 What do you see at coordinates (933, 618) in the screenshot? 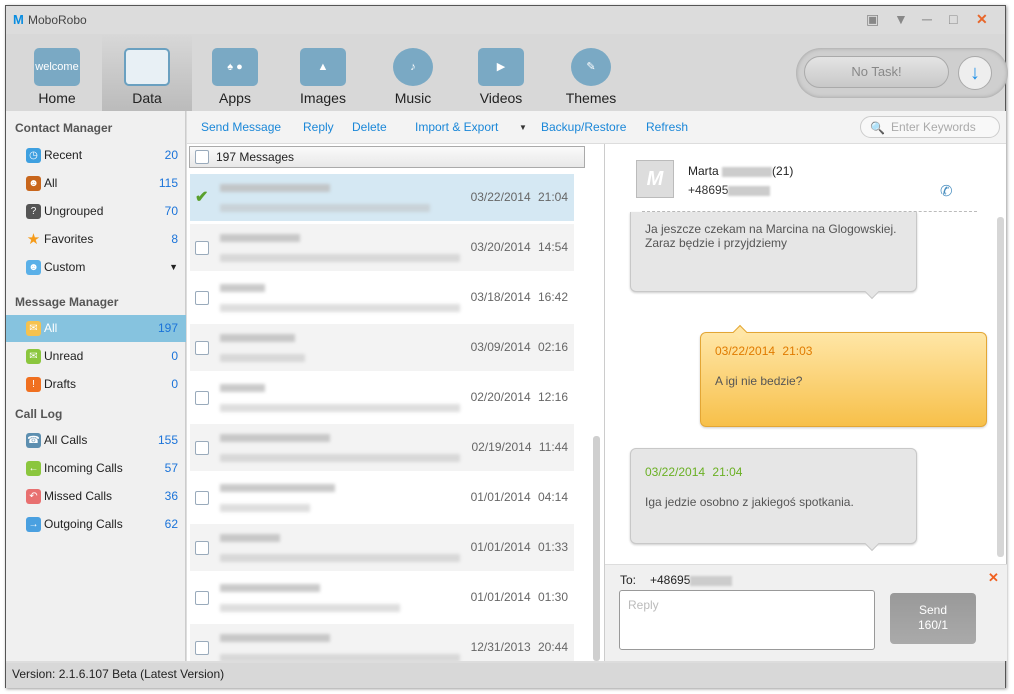
I see `send-button: Send 160/1` at bounding box center [933, 618].